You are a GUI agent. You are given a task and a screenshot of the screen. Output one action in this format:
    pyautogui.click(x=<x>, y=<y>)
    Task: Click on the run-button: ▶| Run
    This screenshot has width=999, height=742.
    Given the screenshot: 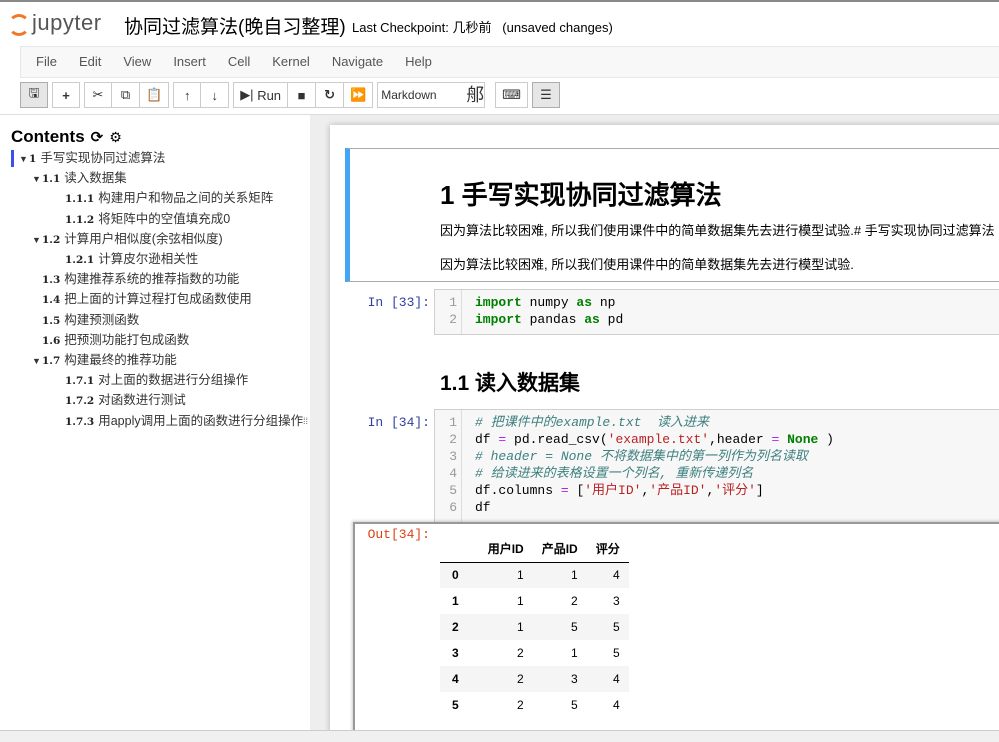 What is the action you would take?
    pyautogui.click(x=261, y=95)
    